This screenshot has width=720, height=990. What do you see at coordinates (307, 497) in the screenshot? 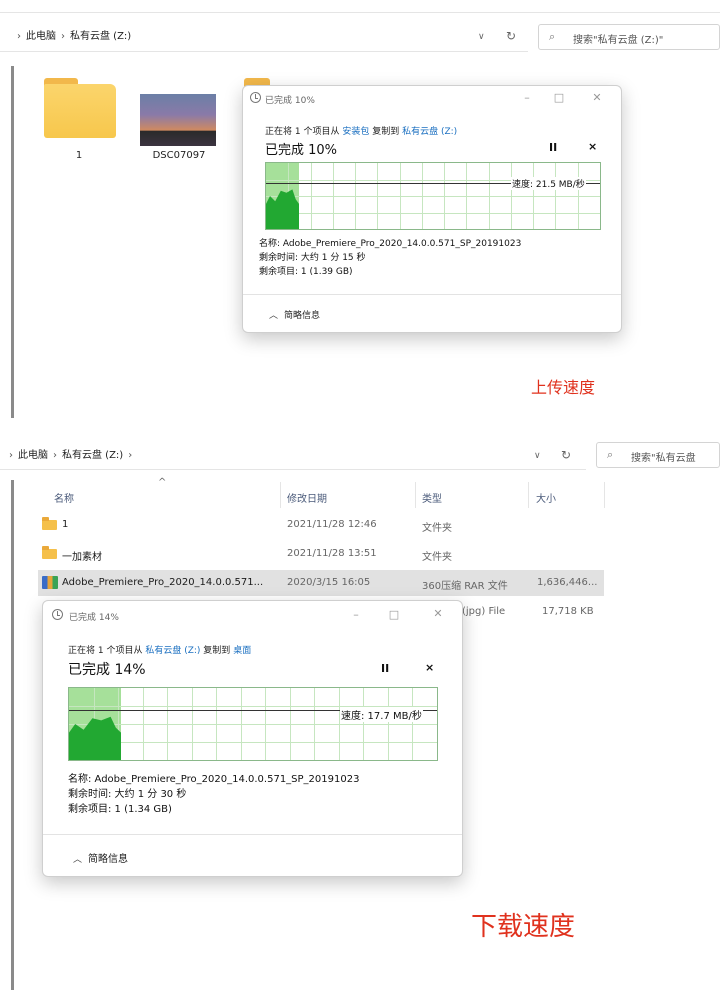
I see `column-header-date: 修改日期` at bounding box center [307, 497].